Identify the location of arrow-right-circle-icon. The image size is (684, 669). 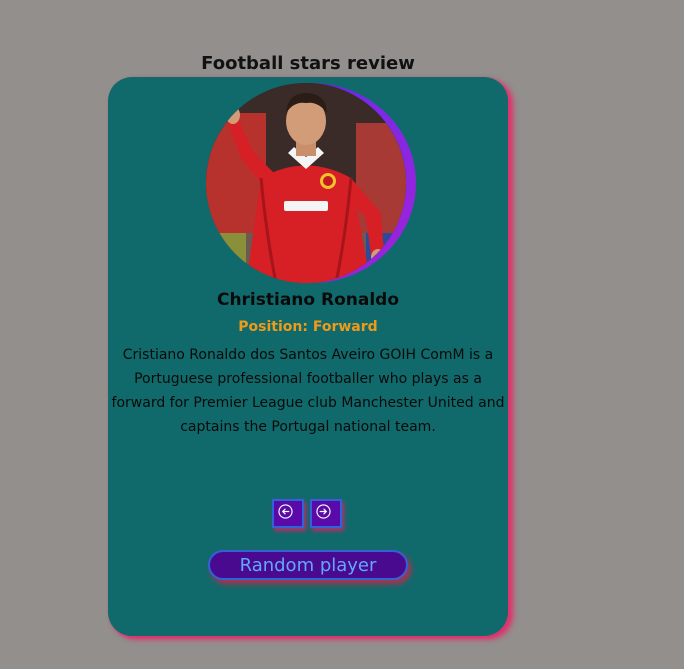
(323, 511).